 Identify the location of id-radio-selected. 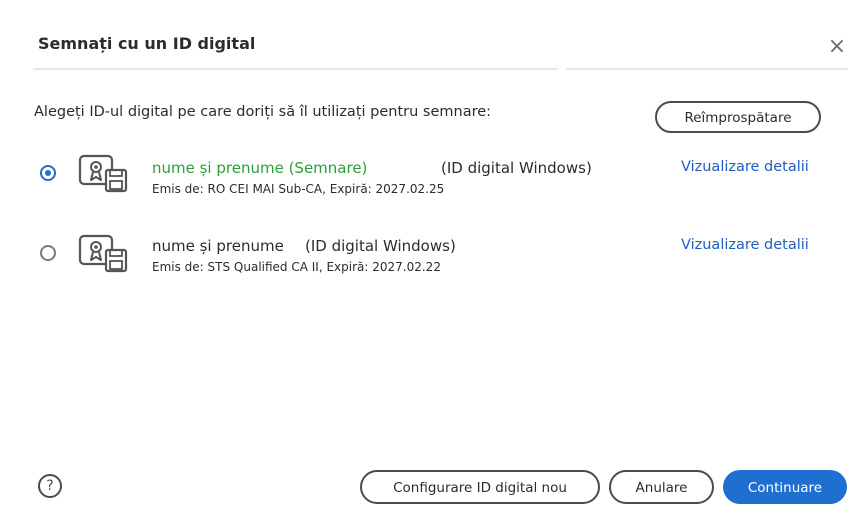
(48, 173).